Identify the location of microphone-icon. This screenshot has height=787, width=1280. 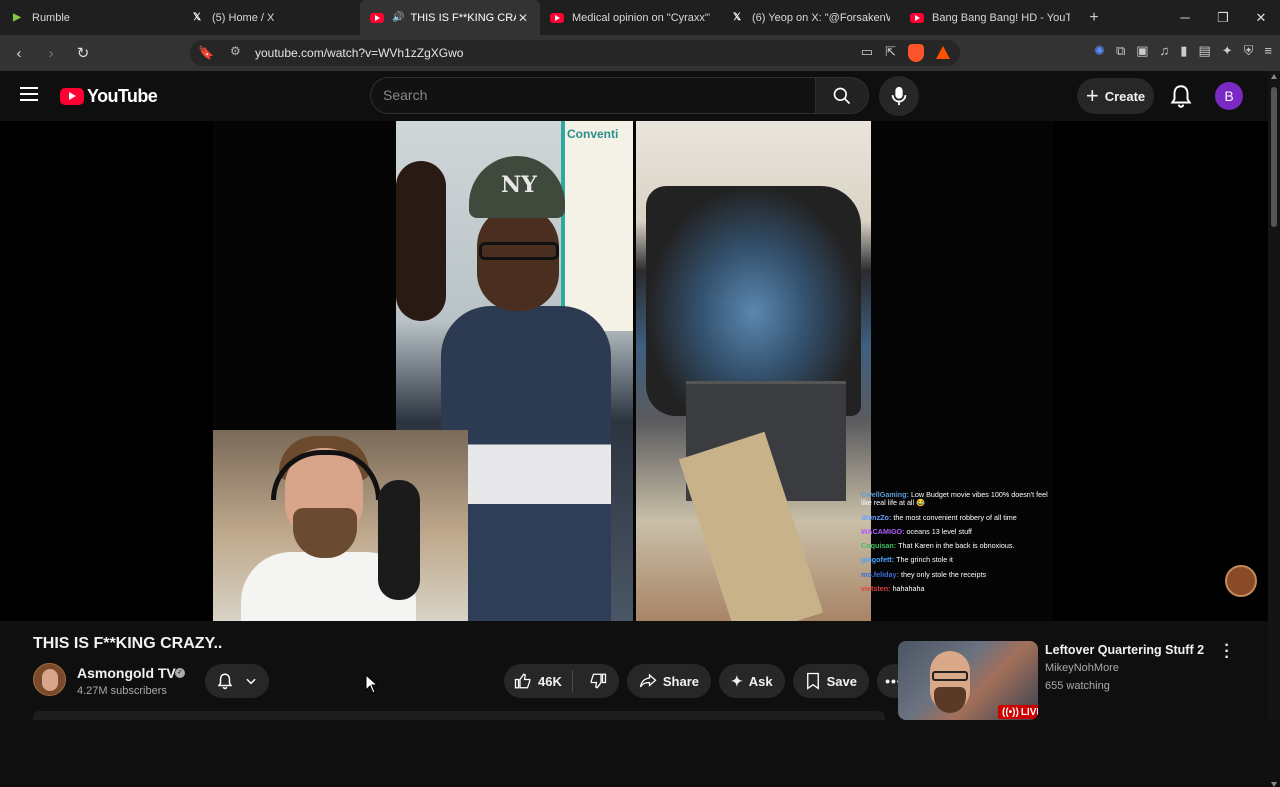
(899, 96).